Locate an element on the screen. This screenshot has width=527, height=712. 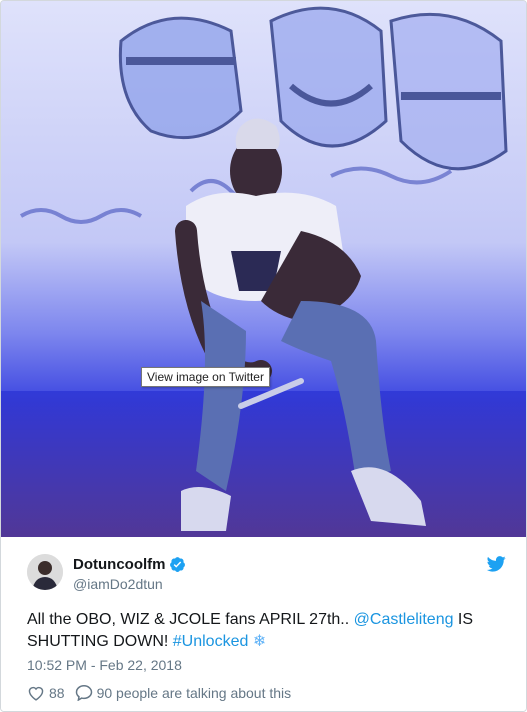
avatar-image is located at coordinates (45, 572).